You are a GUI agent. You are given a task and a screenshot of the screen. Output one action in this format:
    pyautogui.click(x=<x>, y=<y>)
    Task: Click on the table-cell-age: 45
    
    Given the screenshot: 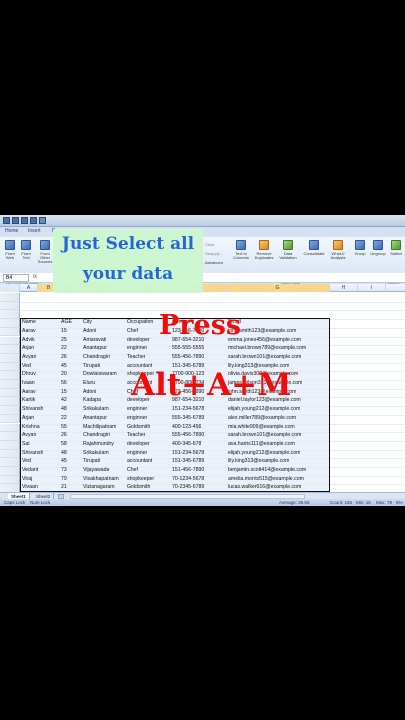 What is the action you would take?
    pyautogui.click(x=64, y=461)
    